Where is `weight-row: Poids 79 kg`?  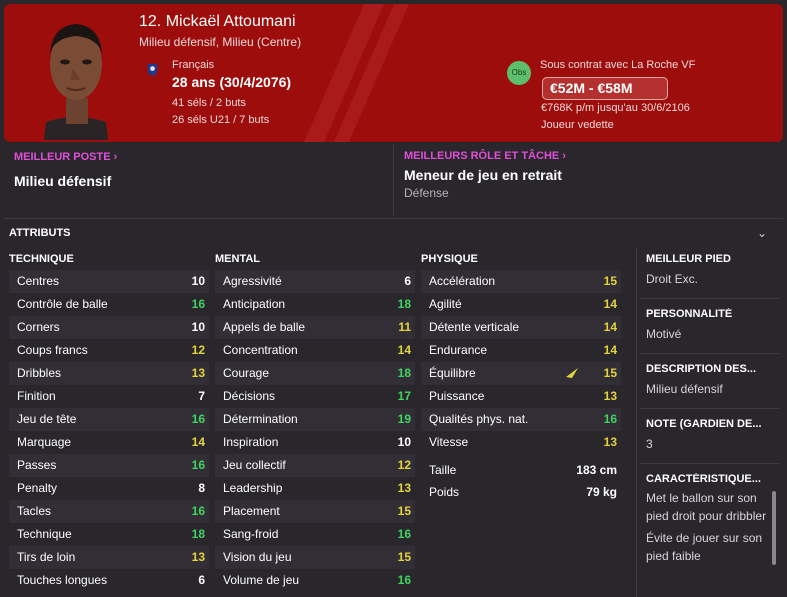 weight-row: Poids 79 kg is located at coordinates (521, 492).